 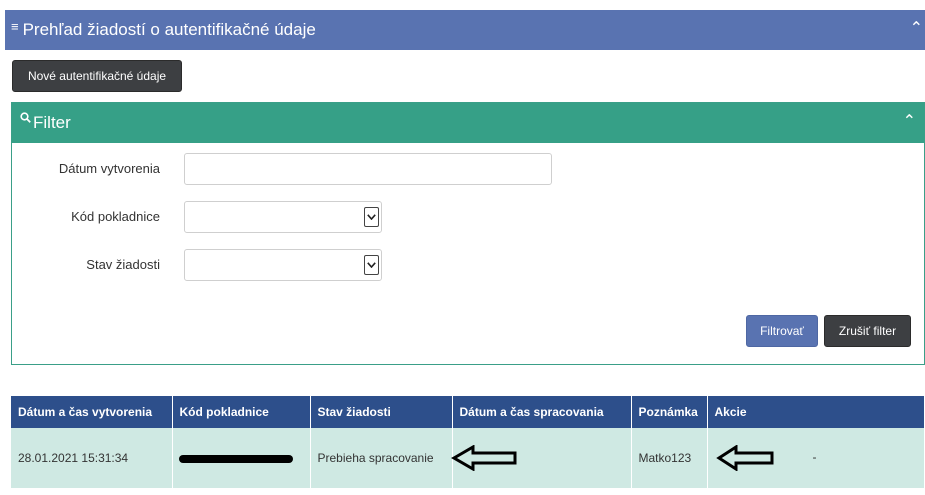 I want to click on form-row-code: Kód pokladnice, so click(x=462, y=217).